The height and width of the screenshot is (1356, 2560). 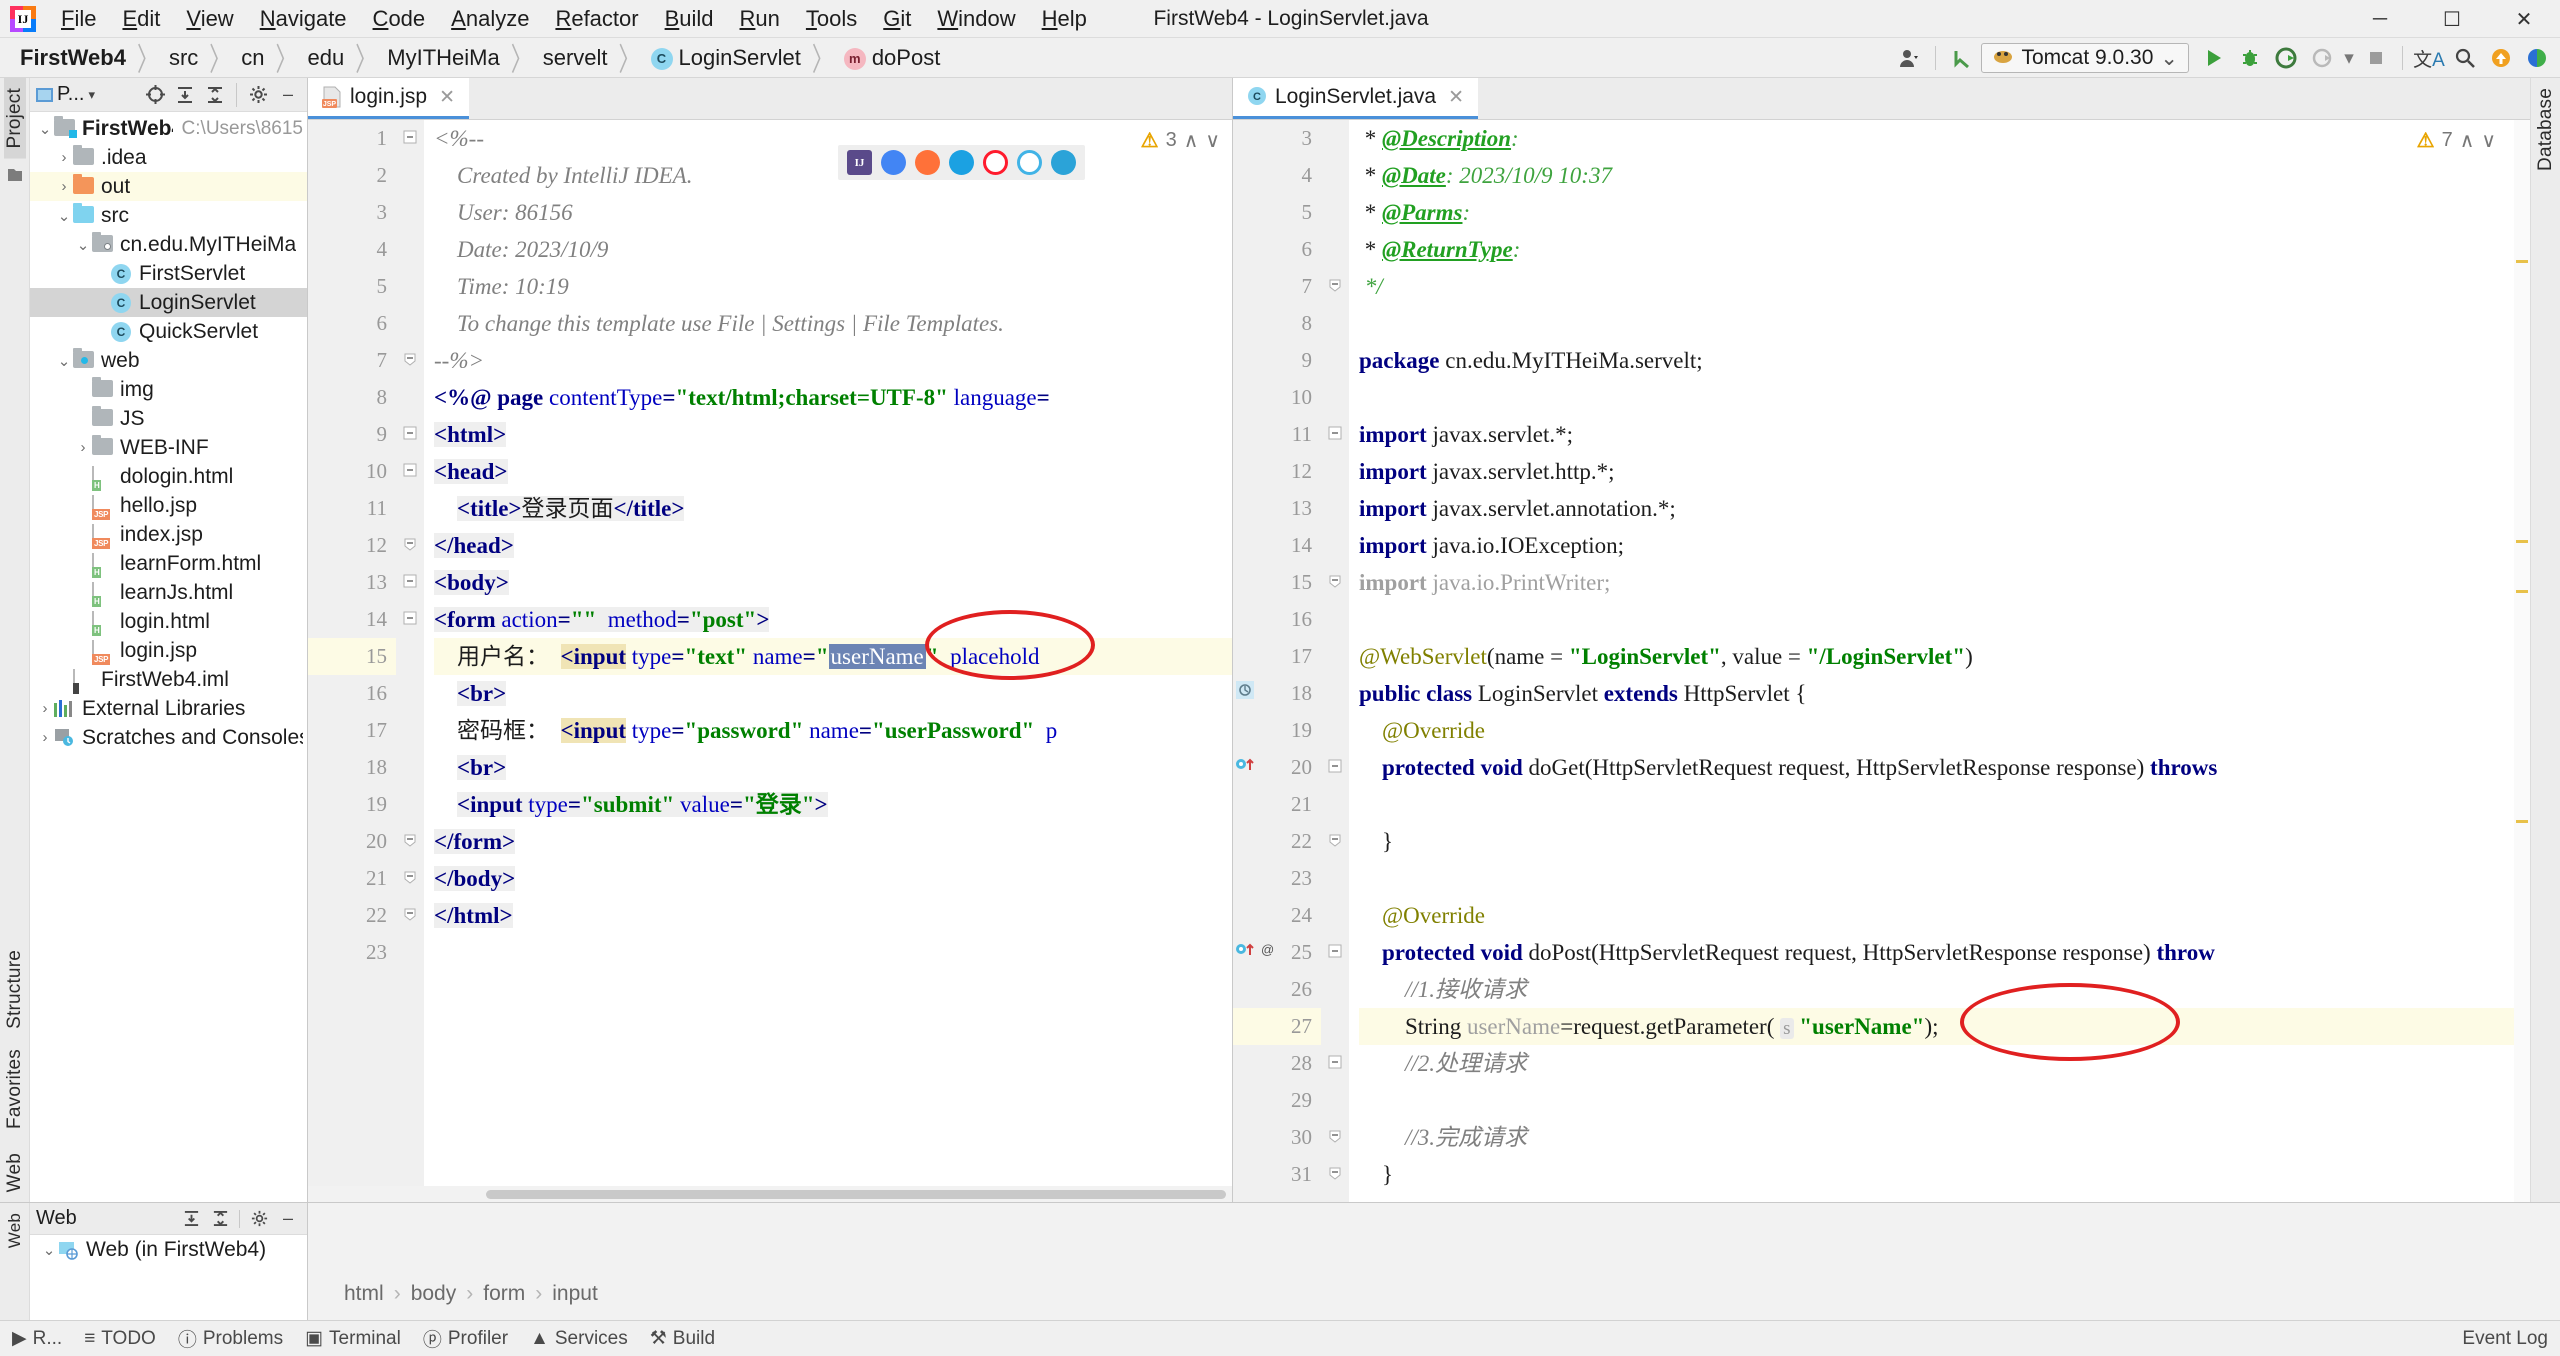 What do you see at coordinates (961, 162) in the screenshot?
I see `browser-popup: IJ` at bounding box center [961, 162].